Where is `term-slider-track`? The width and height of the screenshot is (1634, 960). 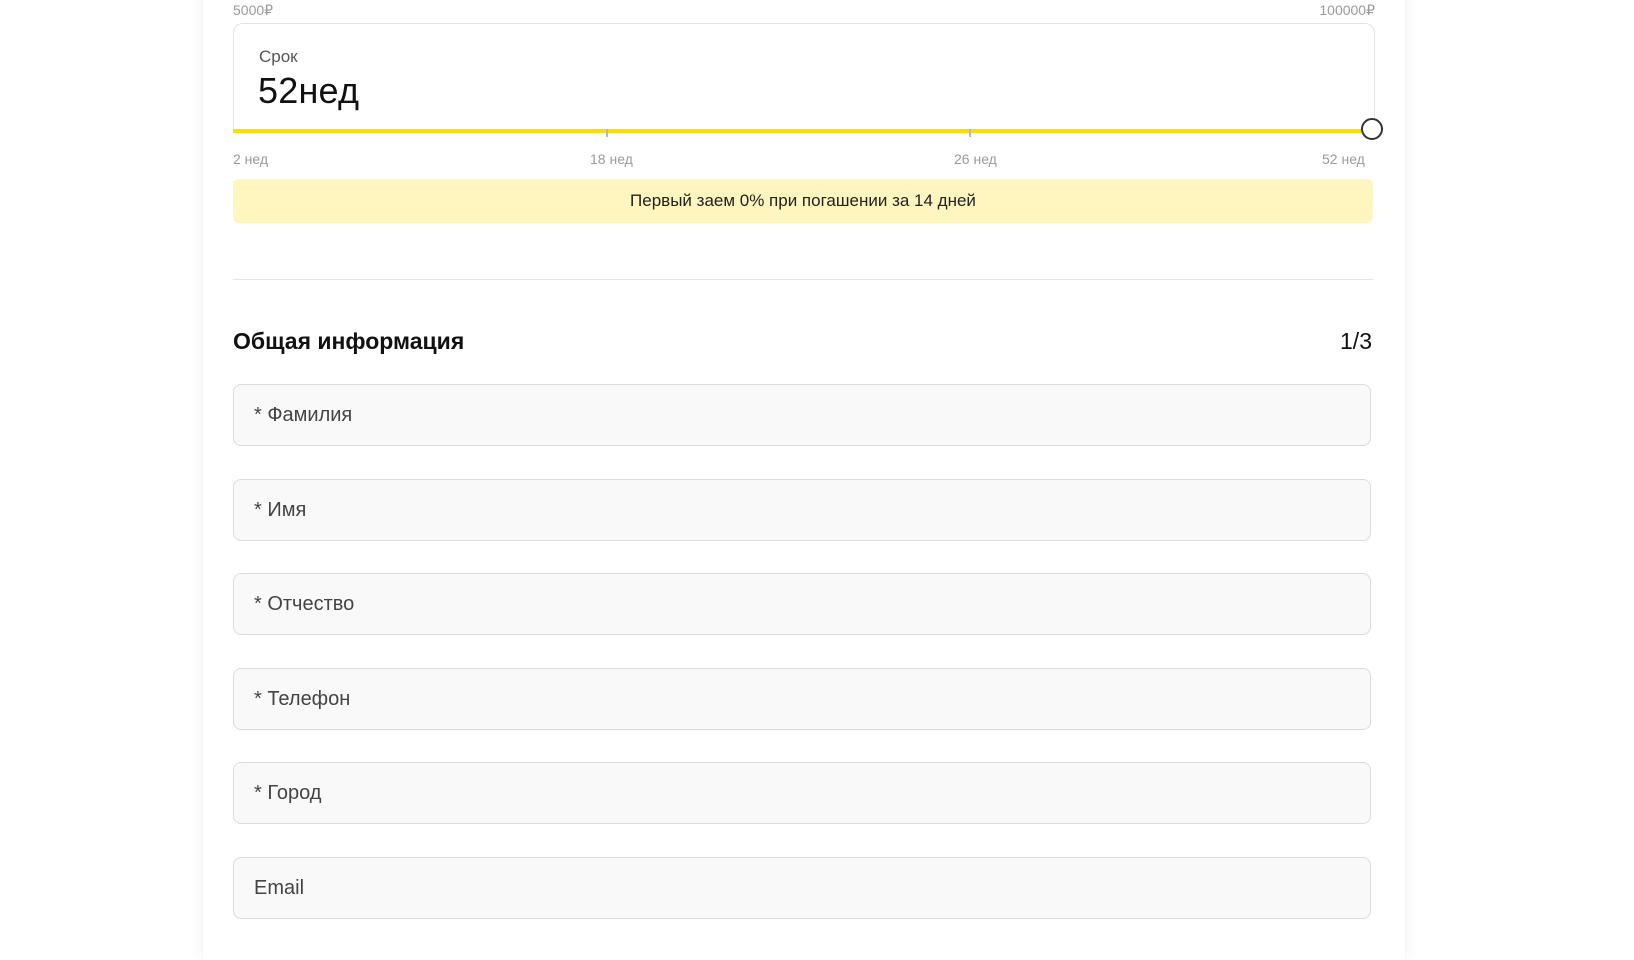 term-slider-track is located at coordinates (802, 131).